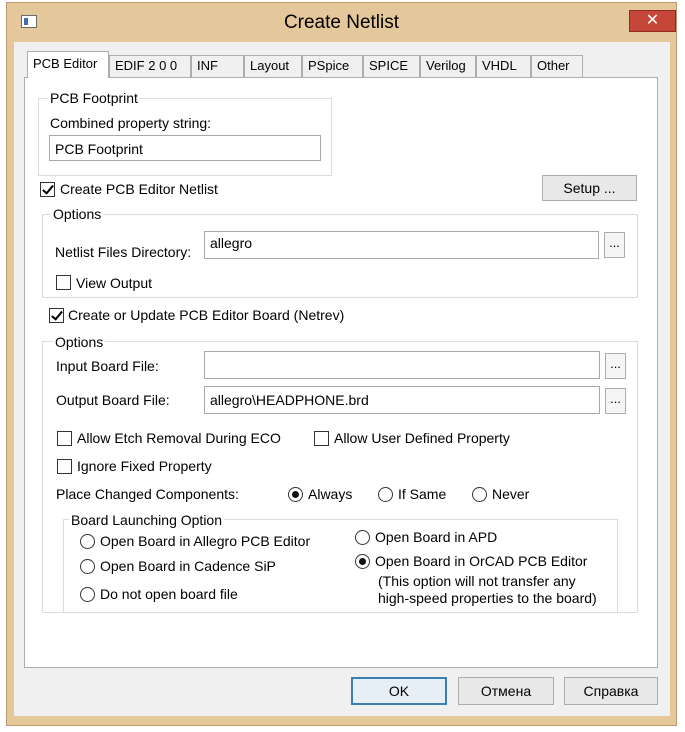 The image size is (685, 732). What do you see at coordinates (401, 245) in the screenshot?
I see `netlist-dir-input: allegro` at bounding box center [401, 245].